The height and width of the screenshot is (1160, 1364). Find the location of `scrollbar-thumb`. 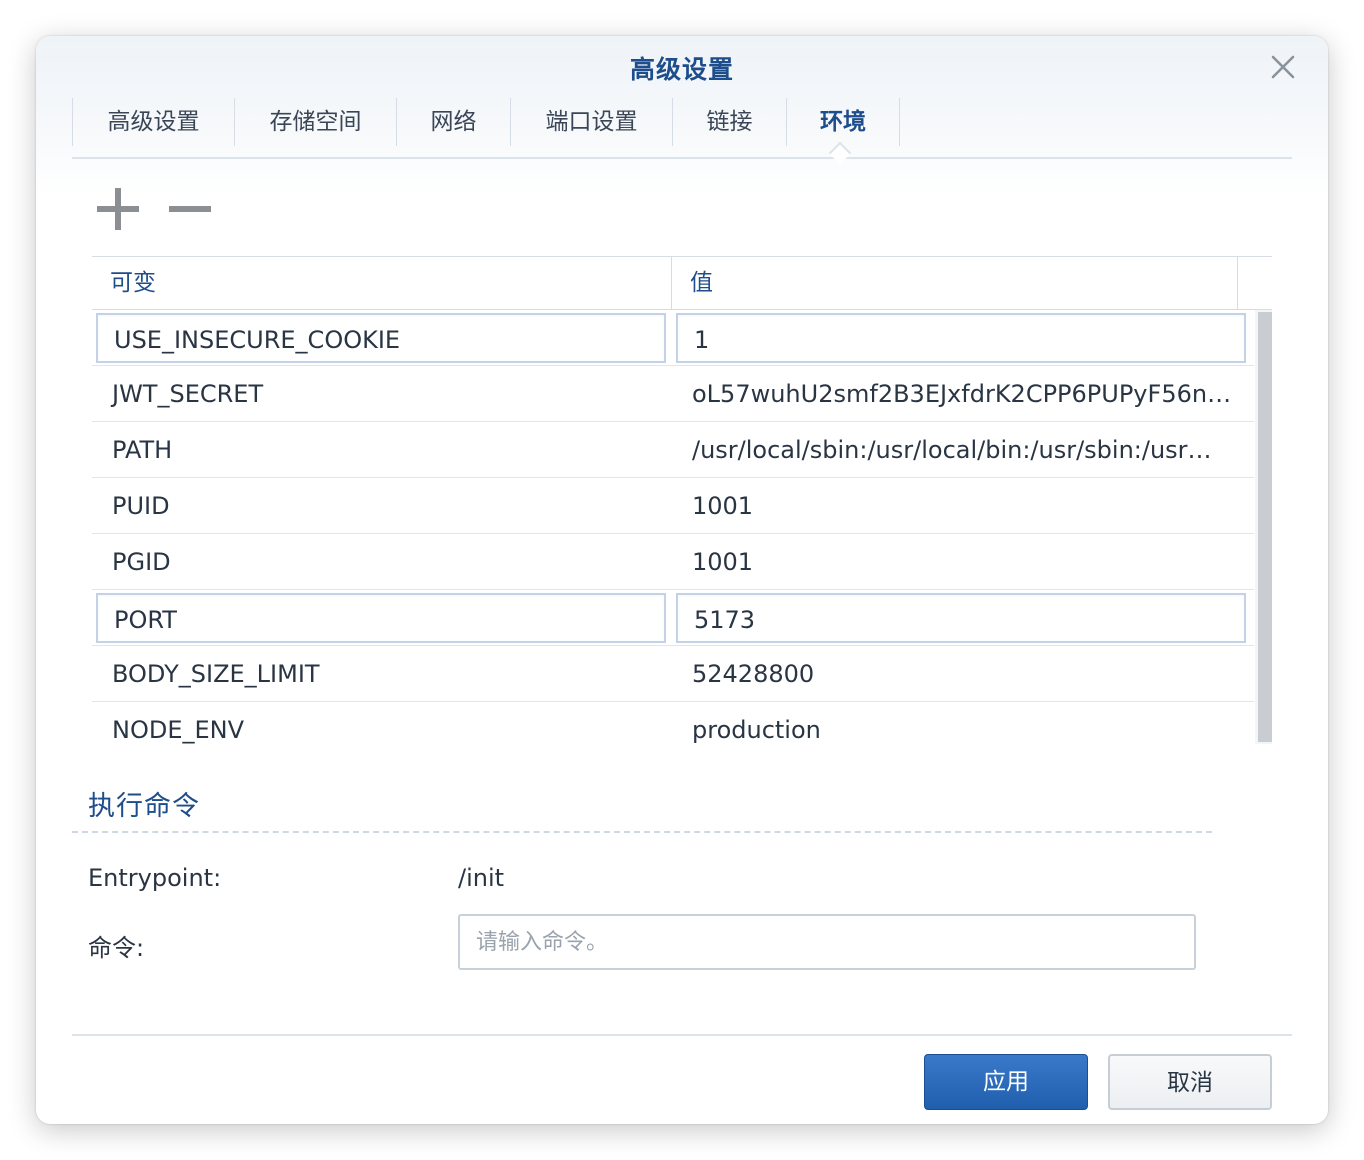

scrollbar-thumb is located at coordinates (1265, 527).